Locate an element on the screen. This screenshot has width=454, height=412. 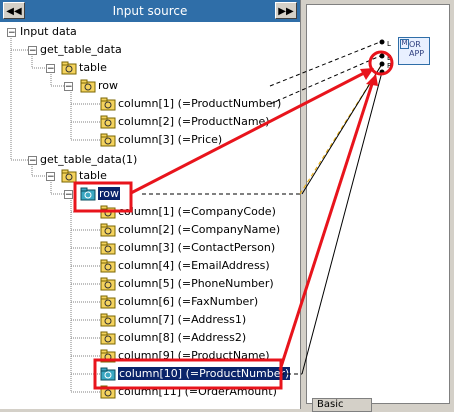
tree-node-column: column[8] (=Address2) is located at coordinates (173, 338).